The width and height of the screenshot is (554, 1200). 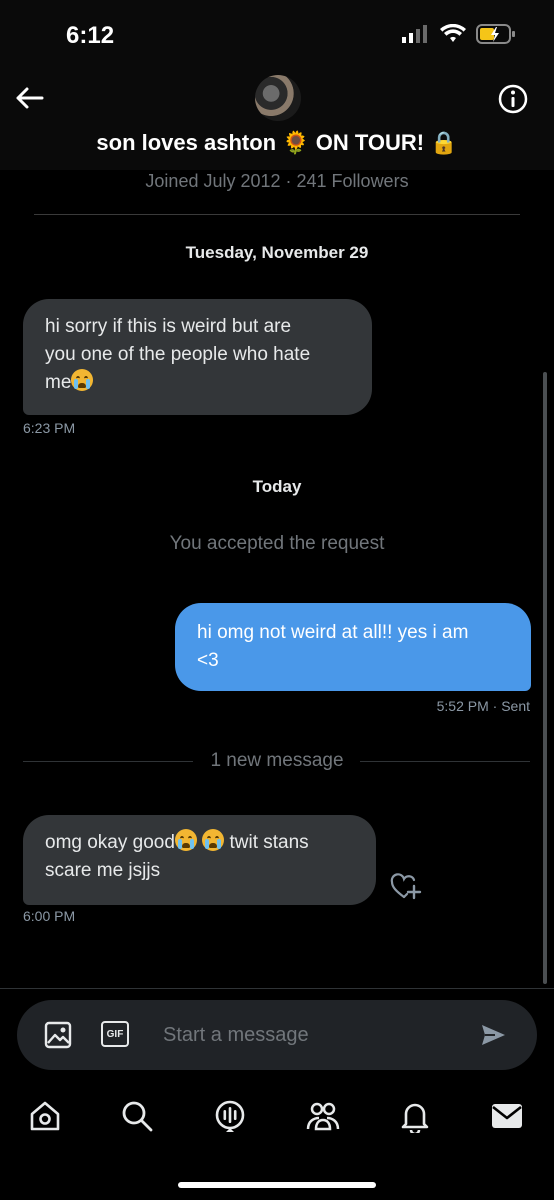 What do you see at coordinates (277, 252) in the screenshot?
I see `date-separator: Tuesday, November 29` at bounding box center [277, 252].